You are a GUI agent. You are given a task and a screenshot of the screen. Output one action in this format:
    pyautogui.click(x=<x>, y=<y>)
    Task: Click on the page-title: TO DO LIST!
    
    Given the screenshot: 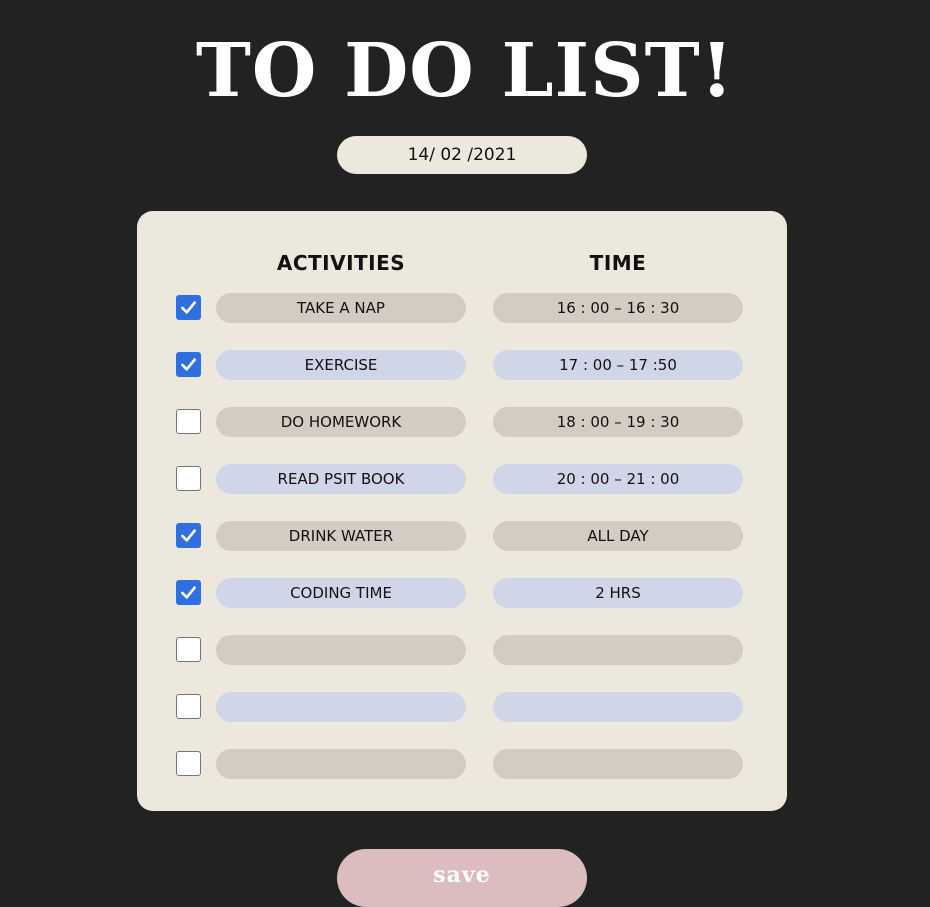 What is the action you would take?
    pyautogui.click(x=465, y=71)
    